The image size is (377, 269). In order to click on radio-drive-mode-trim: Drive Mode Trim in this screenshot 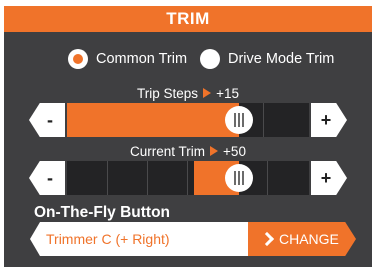, I will do `click(267, 59)`.